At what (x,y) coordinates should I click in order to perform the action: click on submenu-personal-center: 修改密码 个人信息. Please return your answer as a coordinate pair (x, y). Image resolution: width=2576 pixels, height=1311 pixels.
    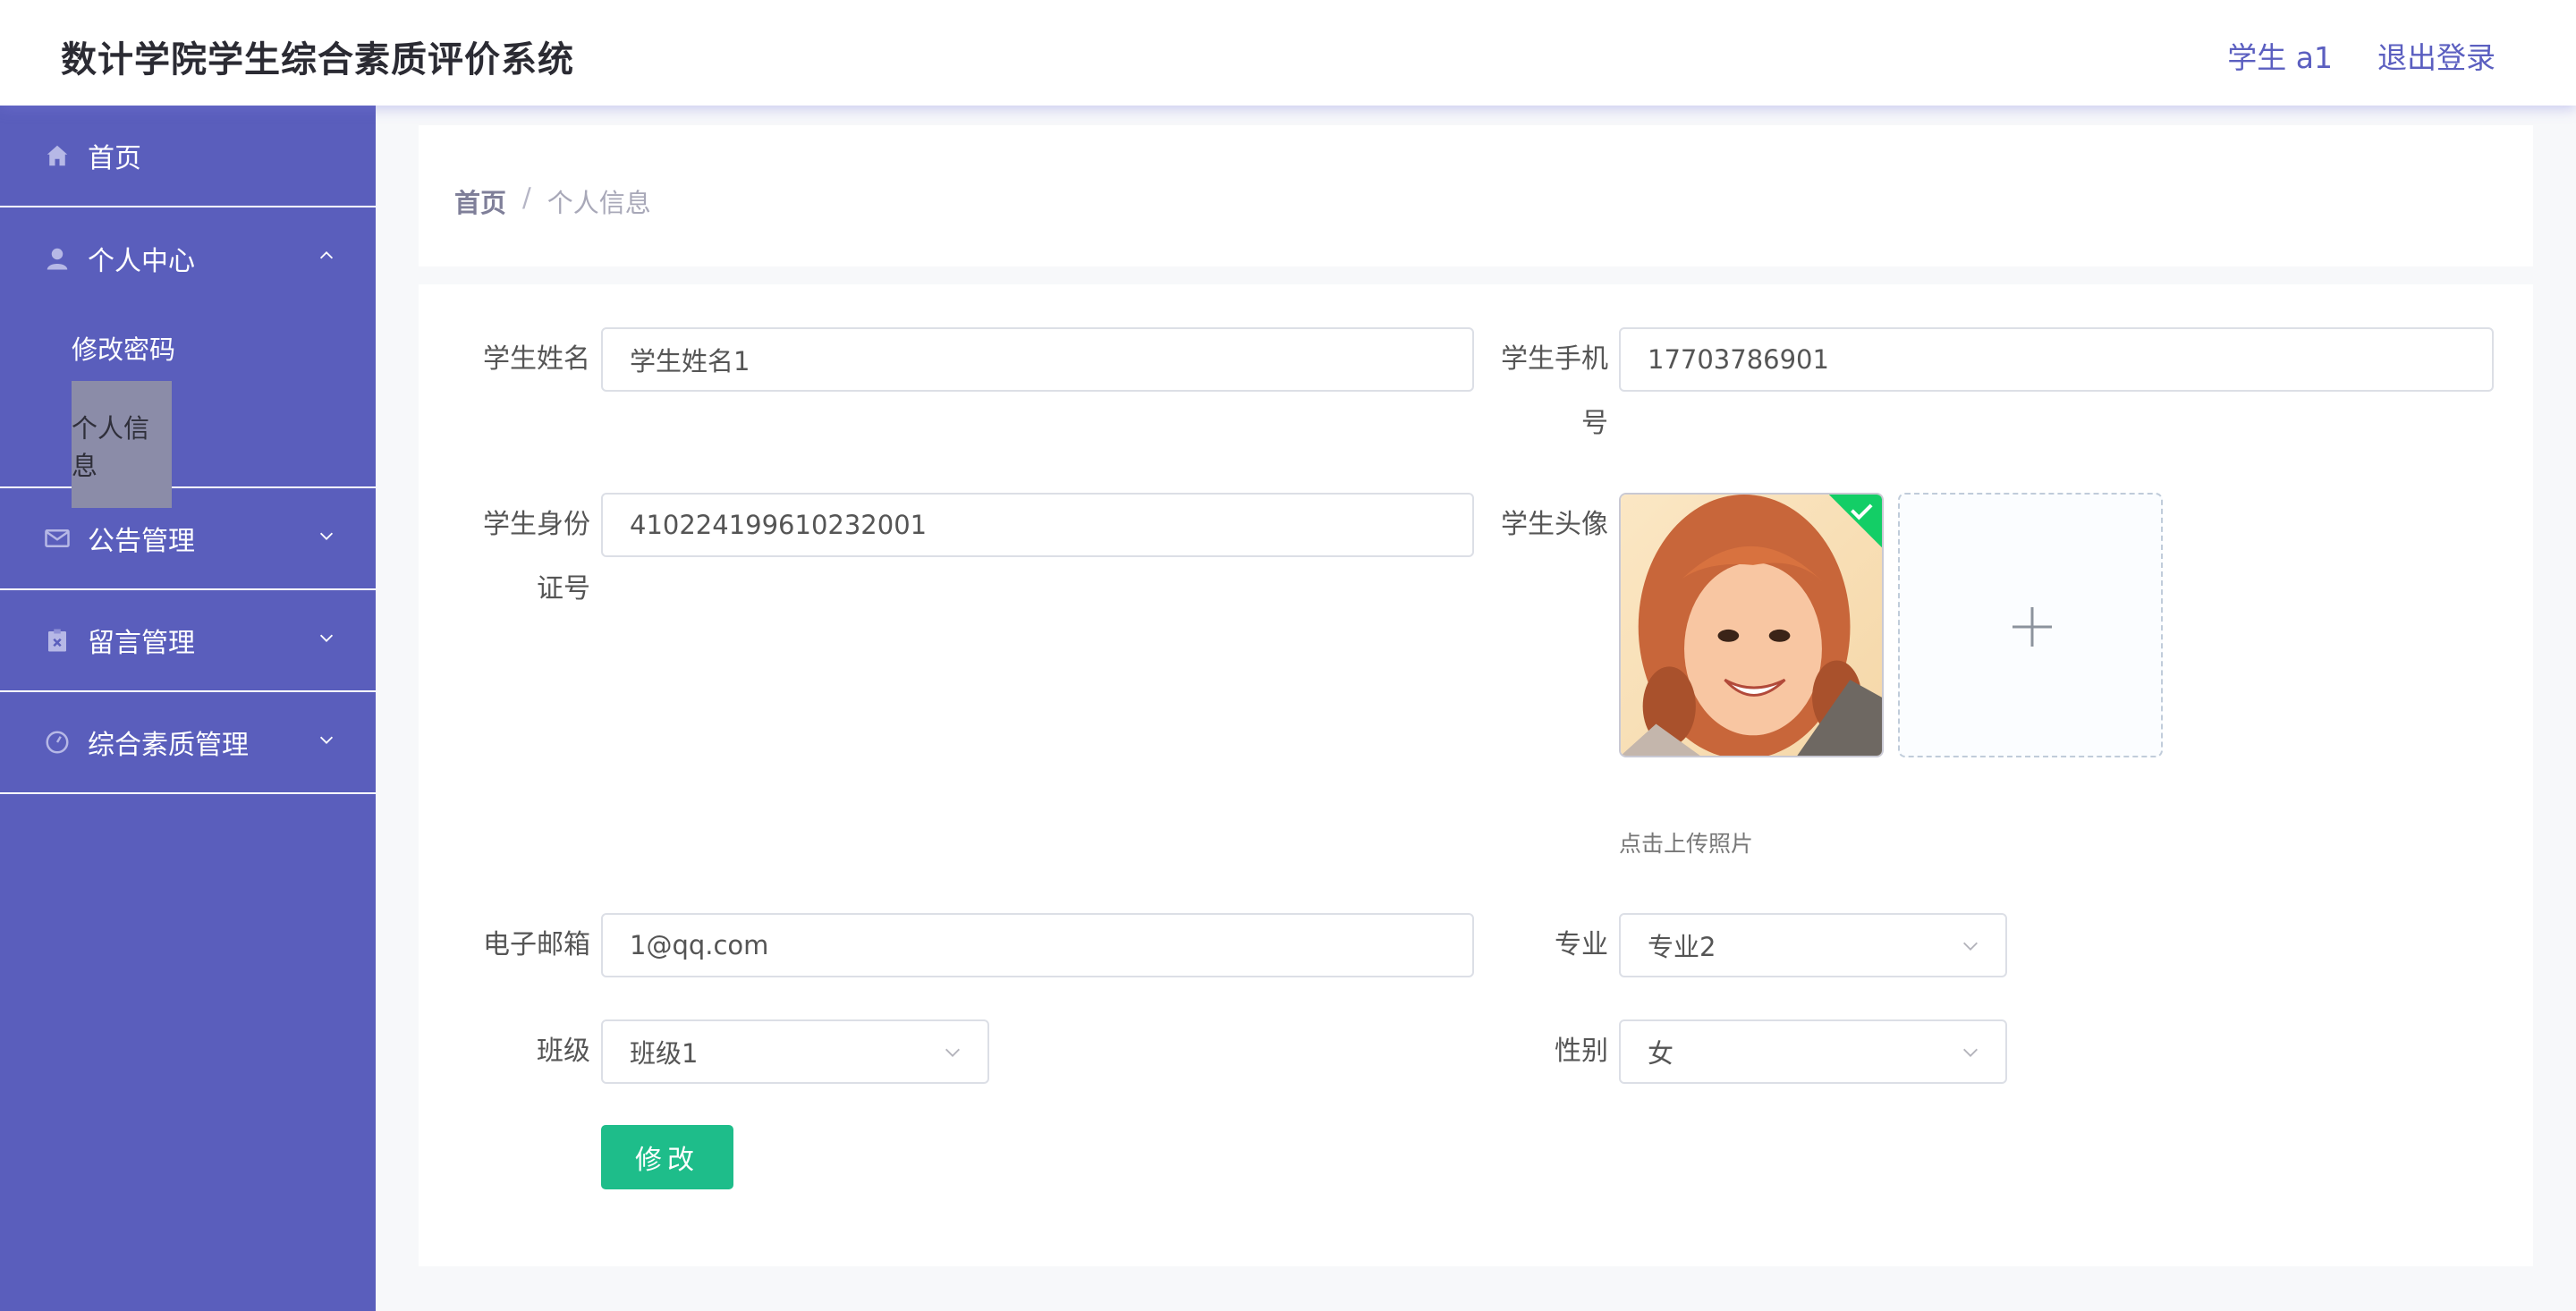
    Looking at the image, I should click on (188, 408).